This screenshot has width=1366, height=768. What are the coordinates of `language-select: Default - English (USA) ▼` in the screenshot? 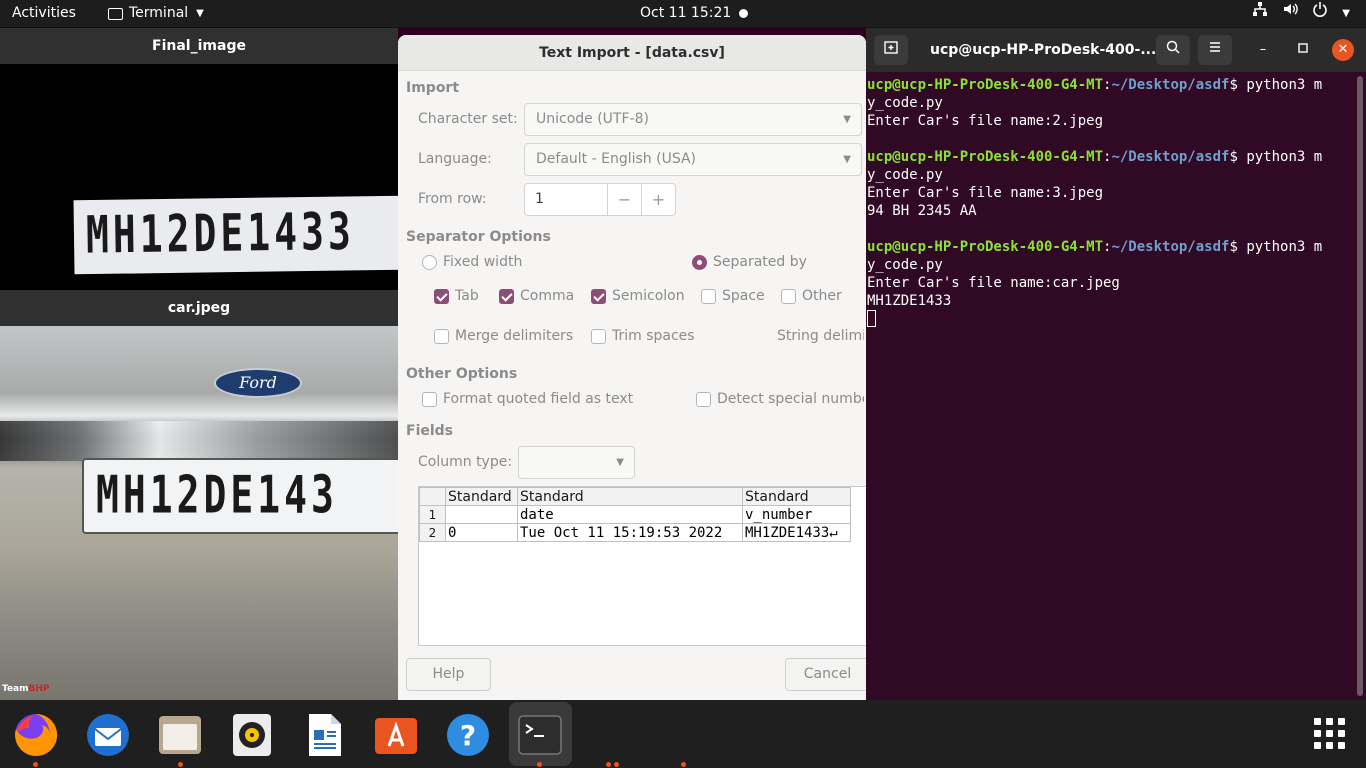 It's located at (693, 159).